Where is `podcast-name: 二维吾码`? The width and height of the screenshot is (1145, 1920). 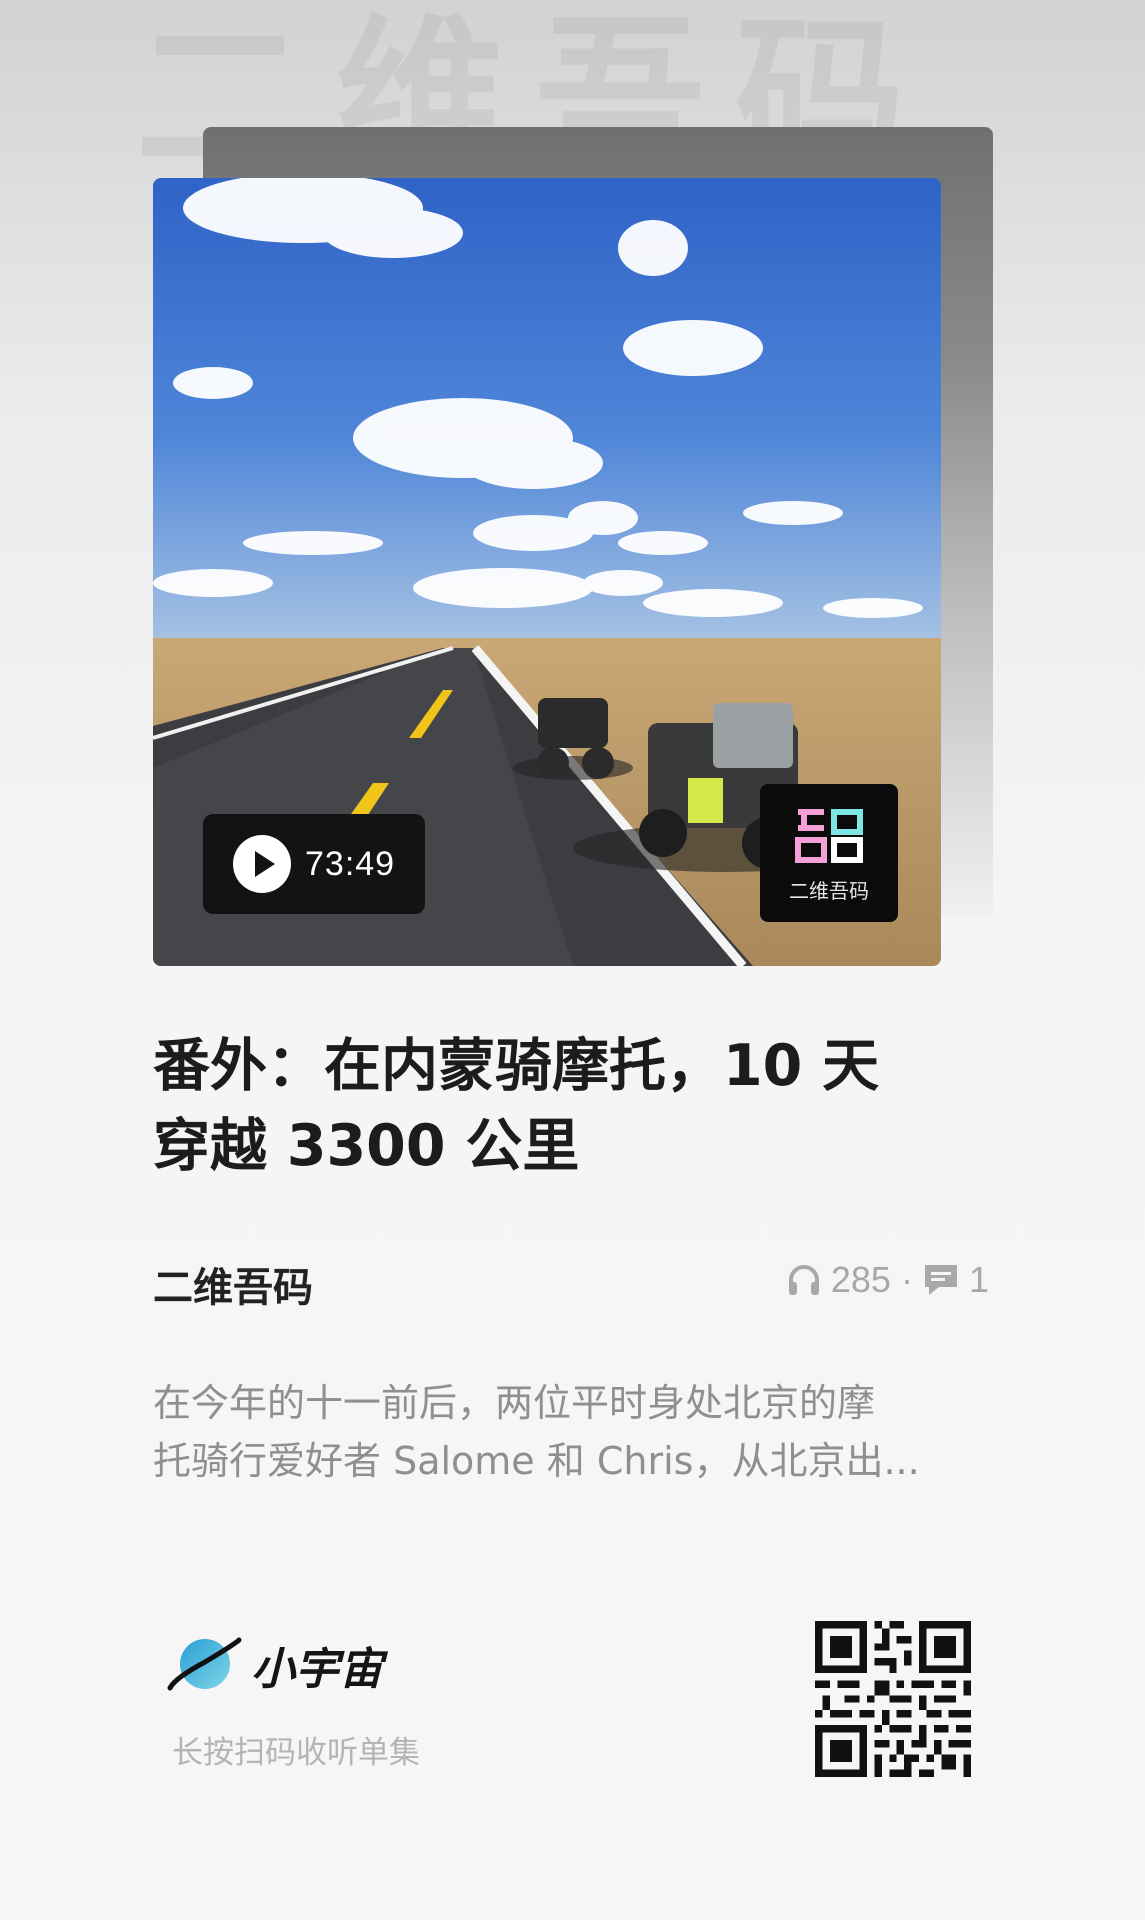 podcast-name: 二维吾码 is located at coordinates (233, 1284).